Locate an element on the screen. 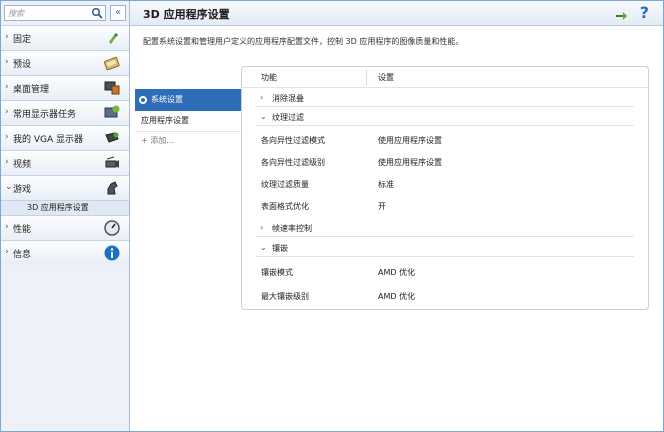 The width and height of the screenshot is (664, 432). sidebar-item-label: 固定 is located at coordinates (22, 40).